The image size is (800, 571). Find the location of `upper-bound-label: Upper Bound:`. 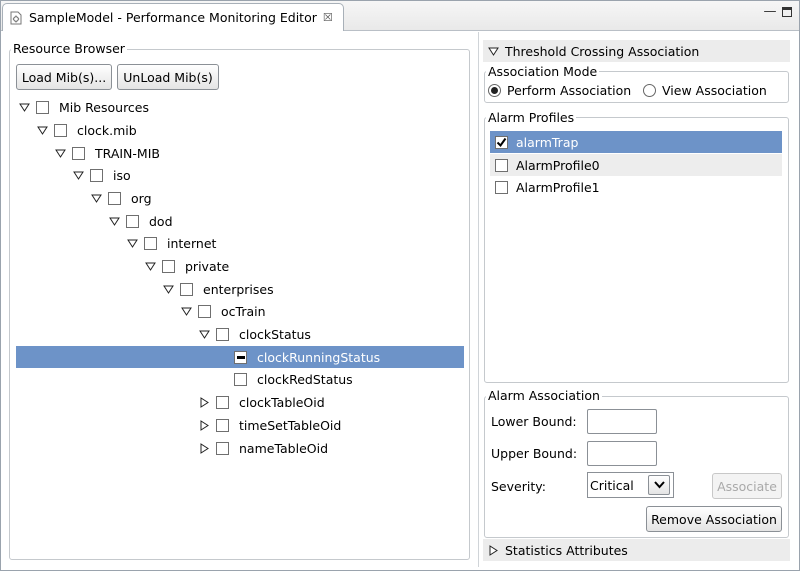

upper-bound-label: Upper Bound: is located at coordinates (534, 453).